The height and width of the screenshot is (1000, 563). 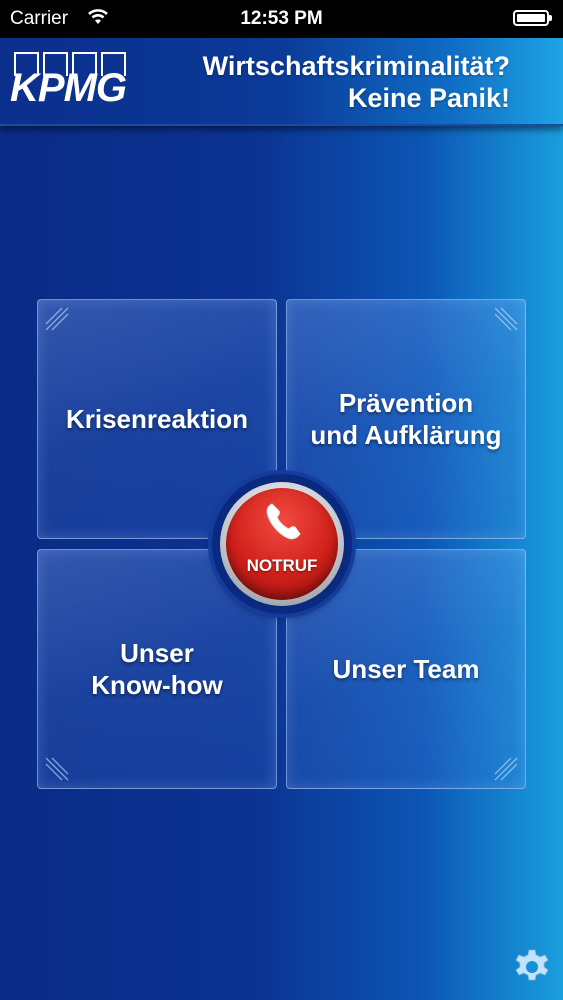 What do you see at coordinates (406, 669) in the screenshot?
I see `tile-label: Unser Team` at bounding box center [406, 669].